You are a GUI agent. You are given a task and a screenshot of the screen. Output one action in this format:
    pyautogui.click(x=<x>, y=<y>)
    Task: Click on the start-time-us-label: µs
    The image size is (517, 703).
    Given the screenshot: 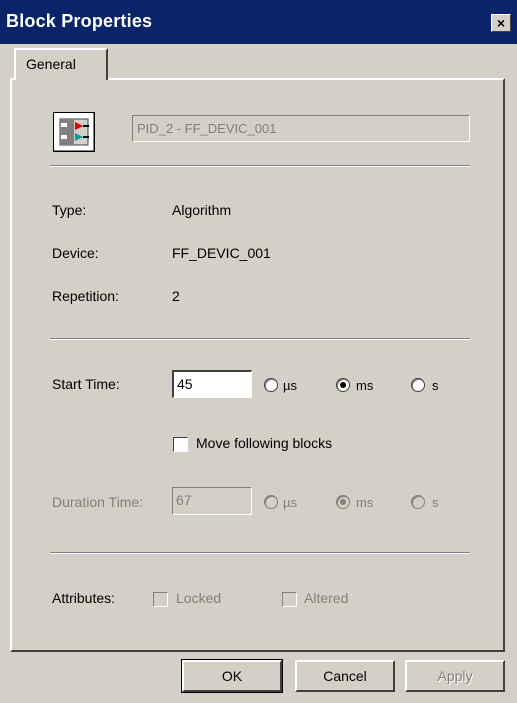 What is the action you would take?
    pyautogui.click(x=290, y=385)
    